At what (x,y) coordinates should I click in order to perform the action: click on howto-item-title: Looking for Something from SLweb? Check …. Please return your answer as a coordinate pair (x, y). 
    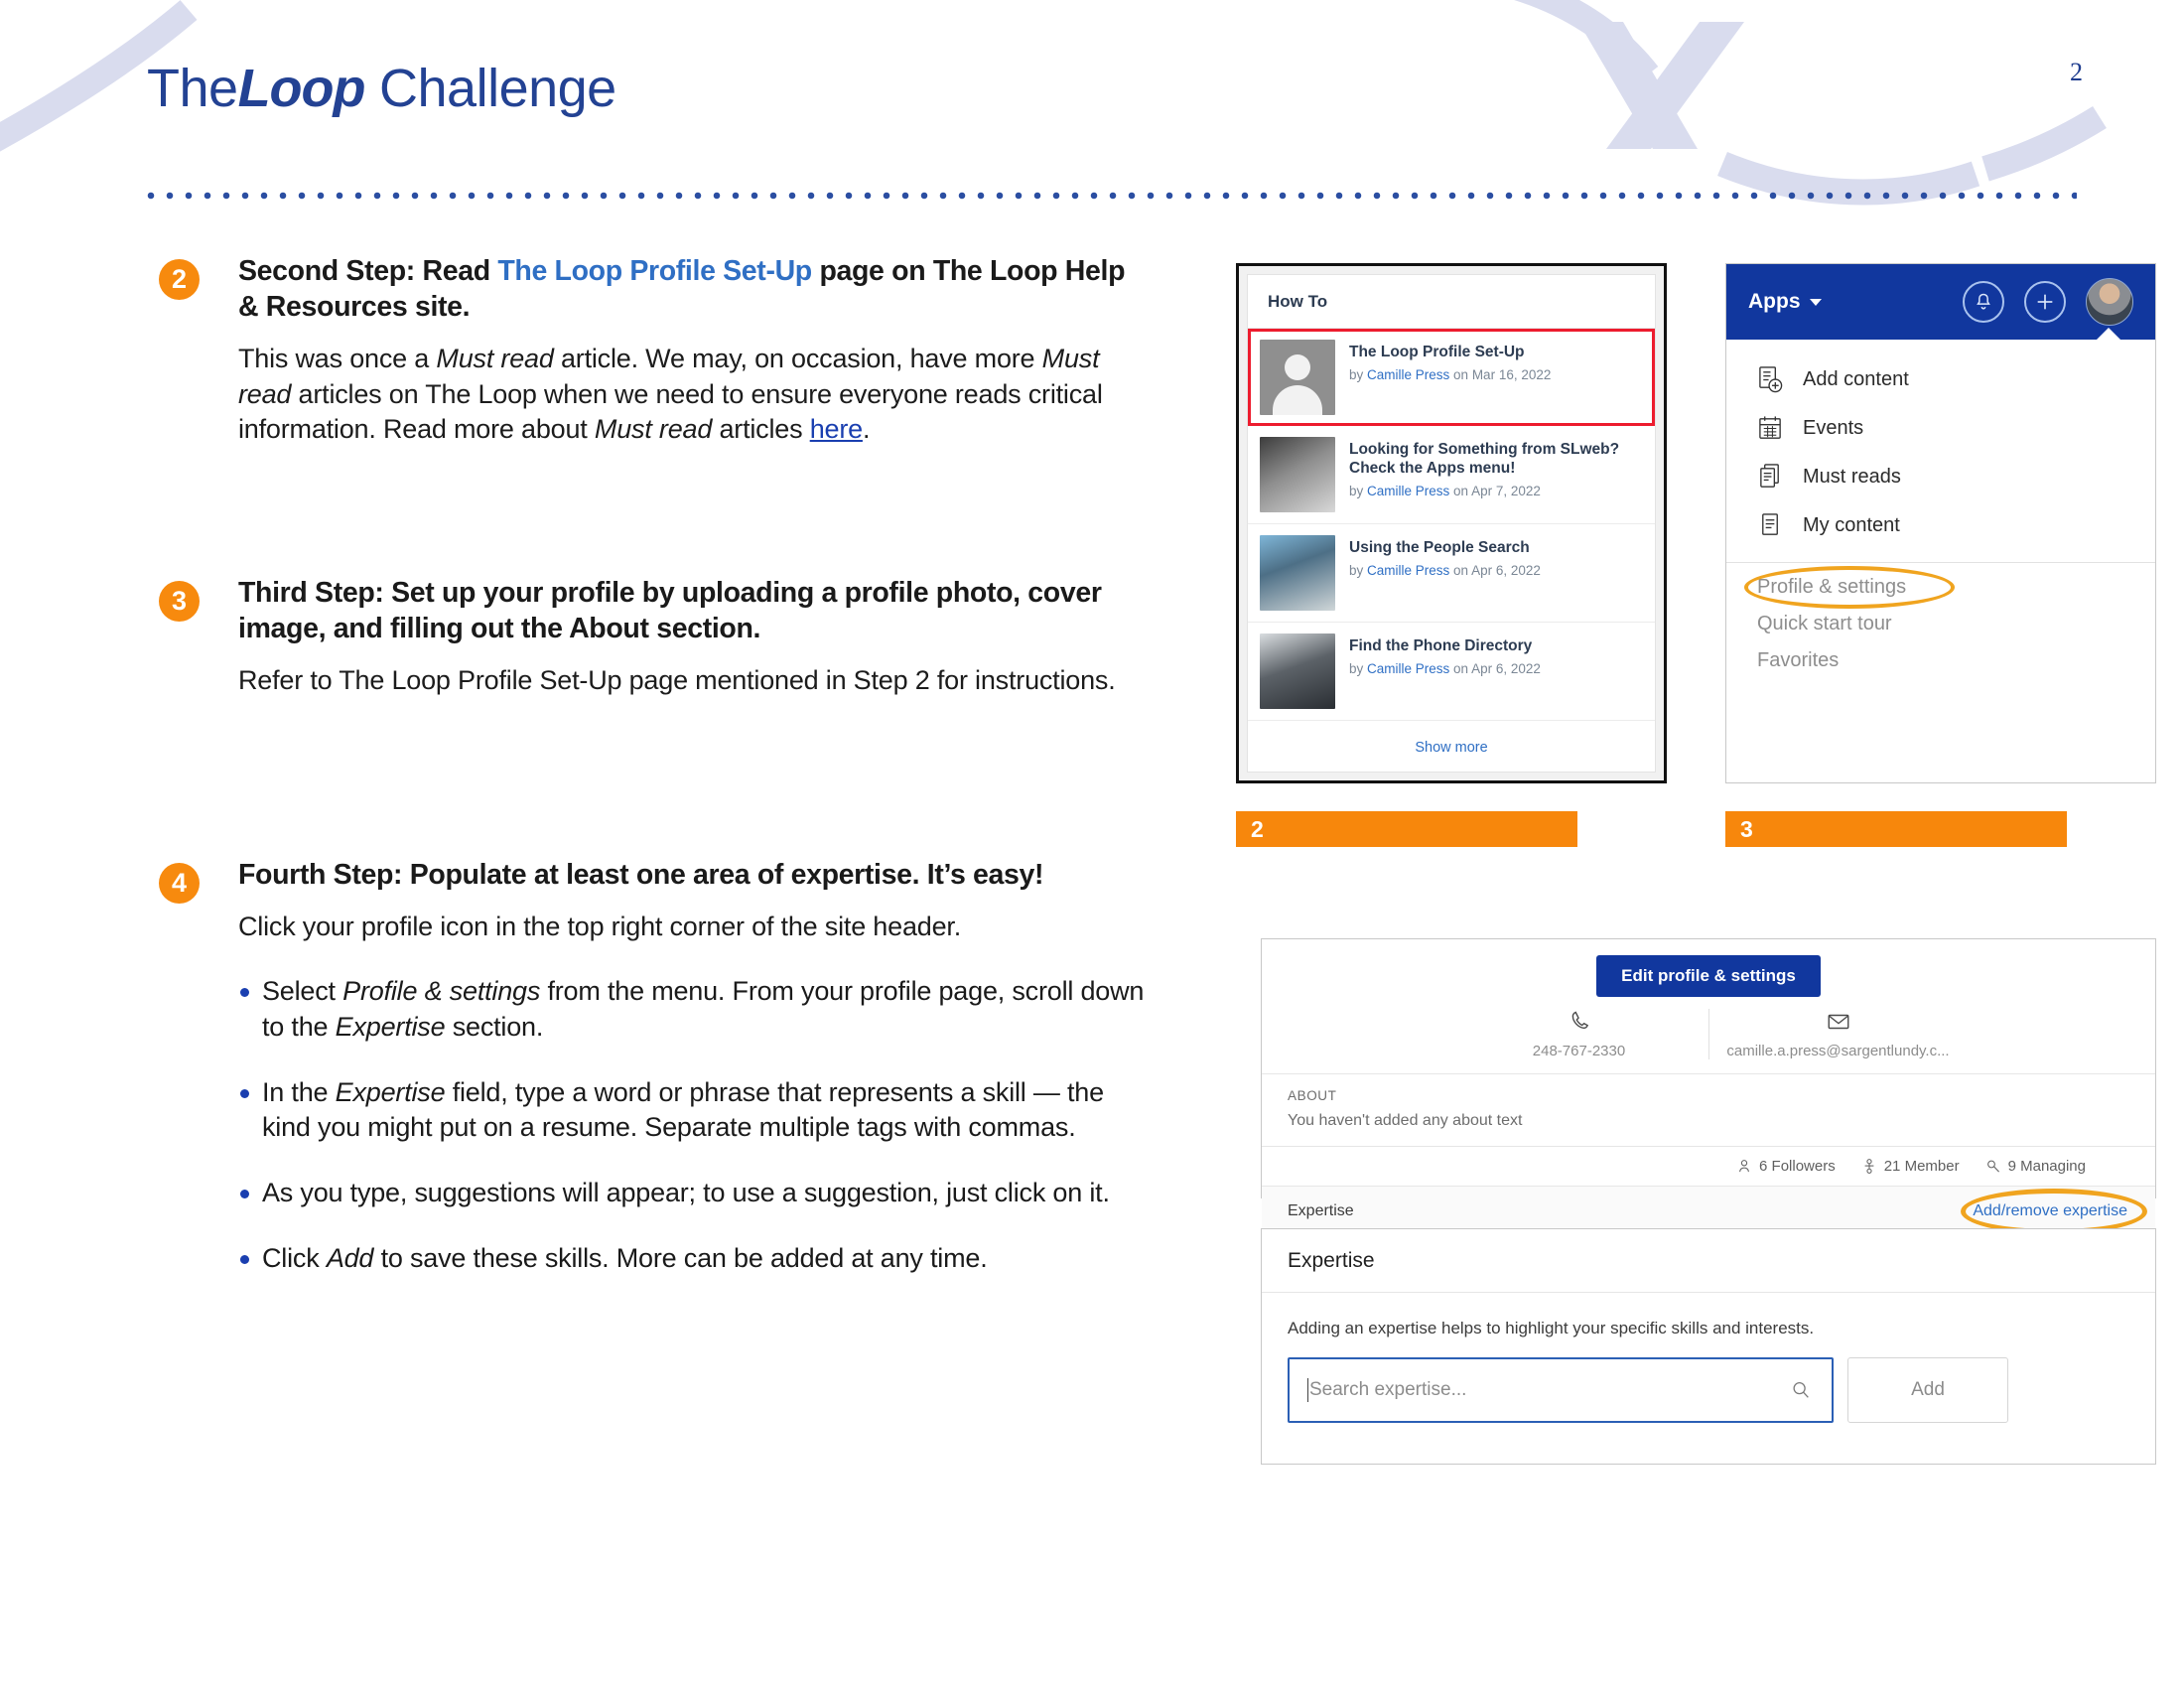
    Looking at the image, I should click on (1495, 460).